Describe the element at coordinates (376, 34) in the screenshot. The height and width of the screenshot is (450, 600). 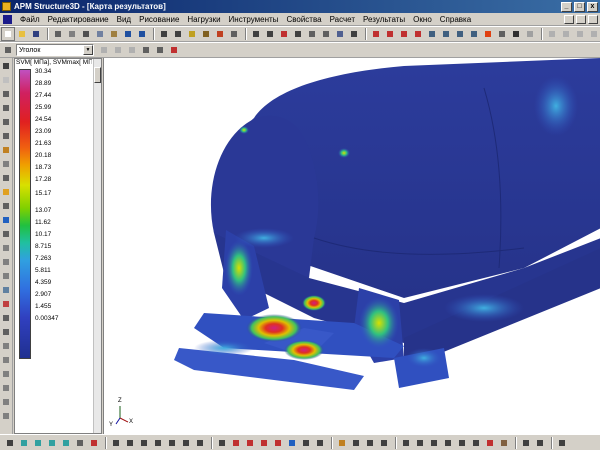
I see `axes-icon` at that location.